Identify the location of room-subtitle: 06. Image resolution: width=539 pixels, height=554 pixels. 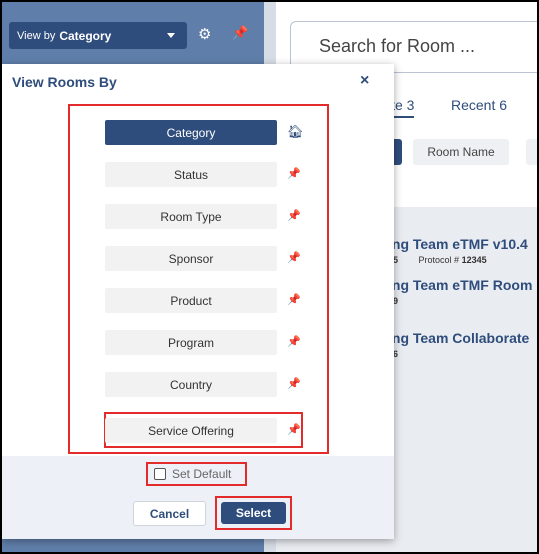
(458, 354).